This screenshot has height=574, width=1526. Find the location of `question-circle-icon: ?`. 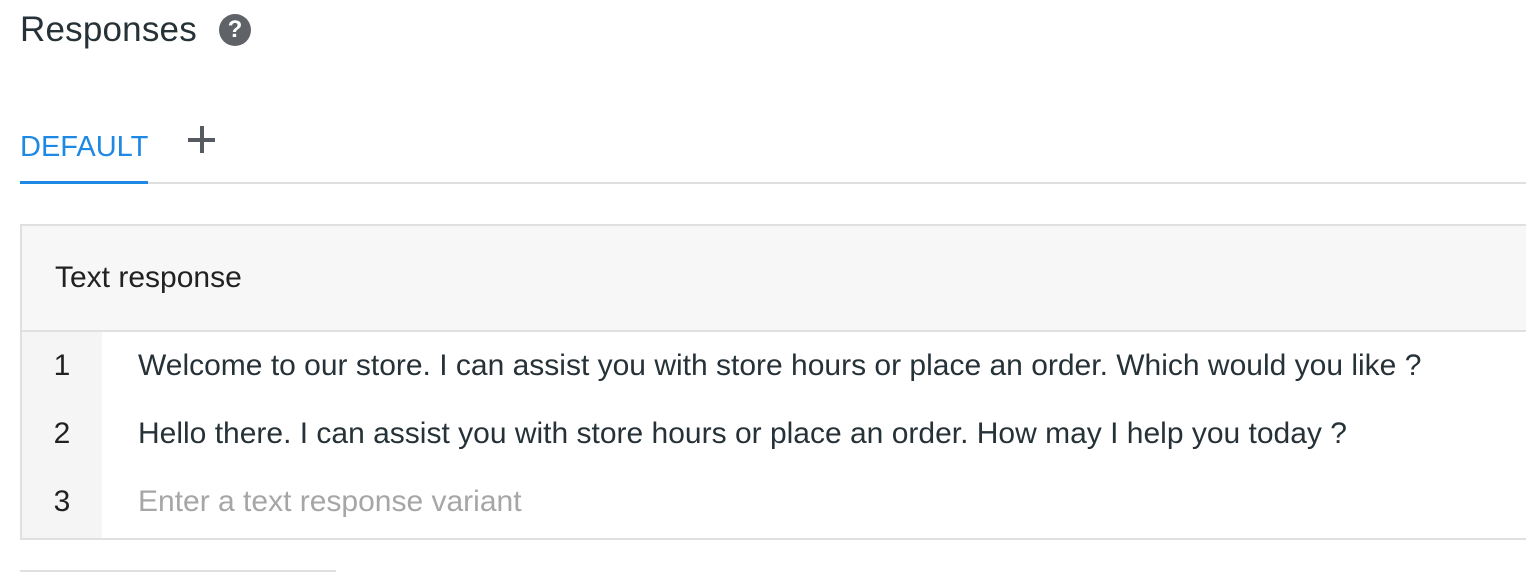

question-circle-icon: ? is located at coordinates (234, 30).